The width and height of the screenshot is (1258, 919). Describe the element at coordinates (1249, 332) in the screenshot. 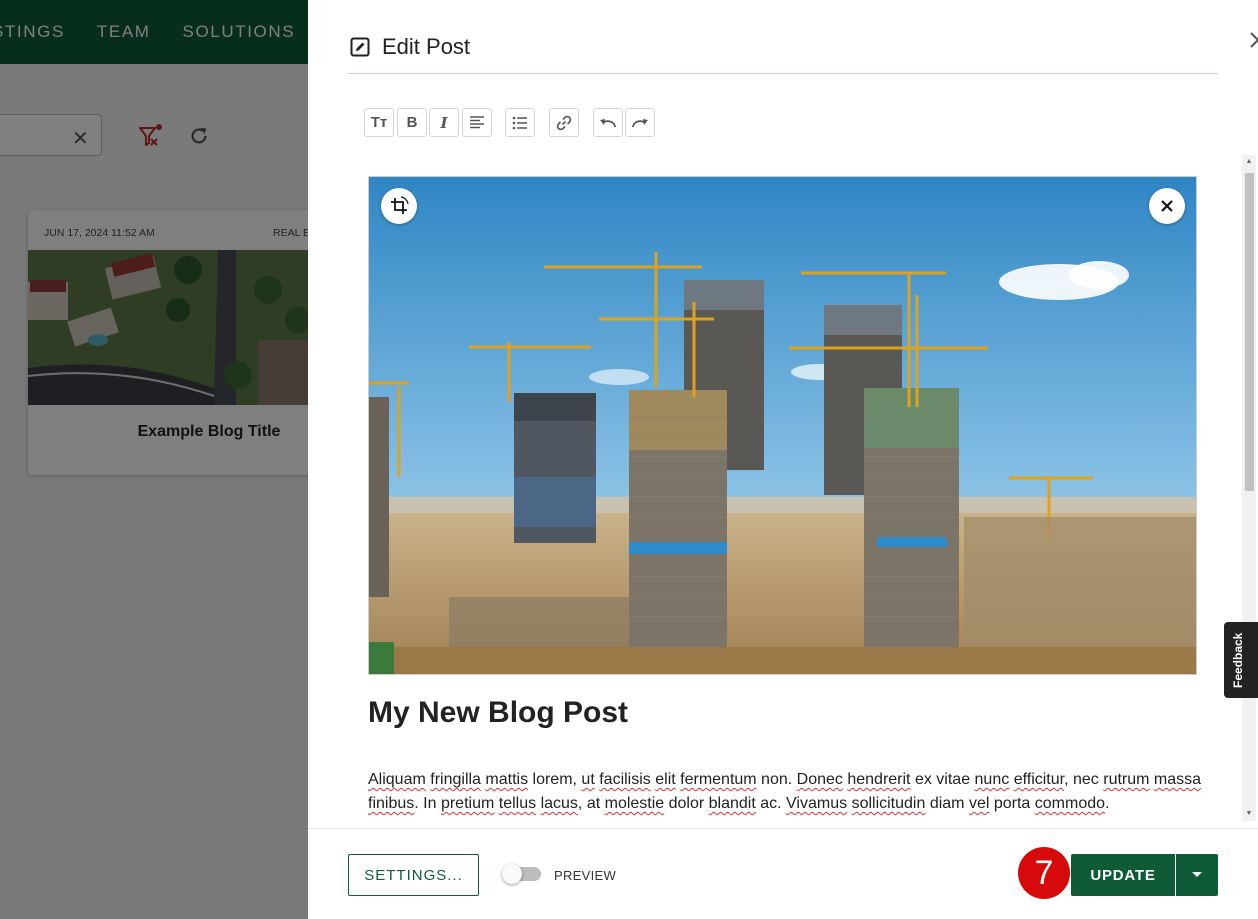

I see `scroll-thumb` at that location.